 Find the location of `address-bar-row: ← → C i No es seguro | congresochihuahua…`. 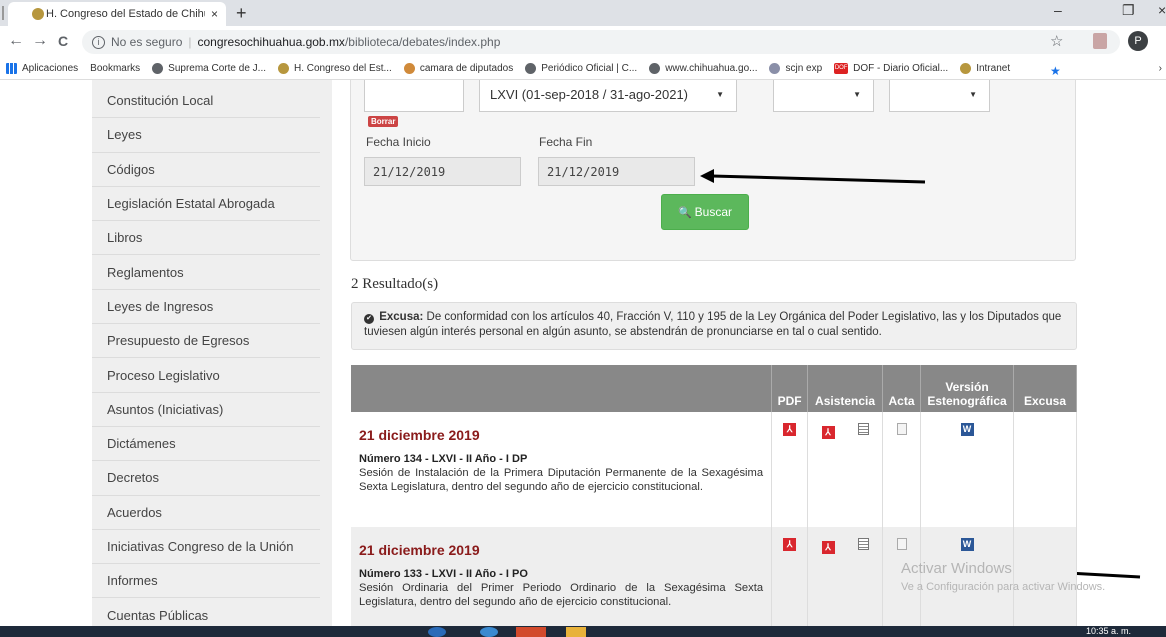

address-bar-row: ← → C i No es seguro | congresochihuahua… is located at coordinates (583, 42).